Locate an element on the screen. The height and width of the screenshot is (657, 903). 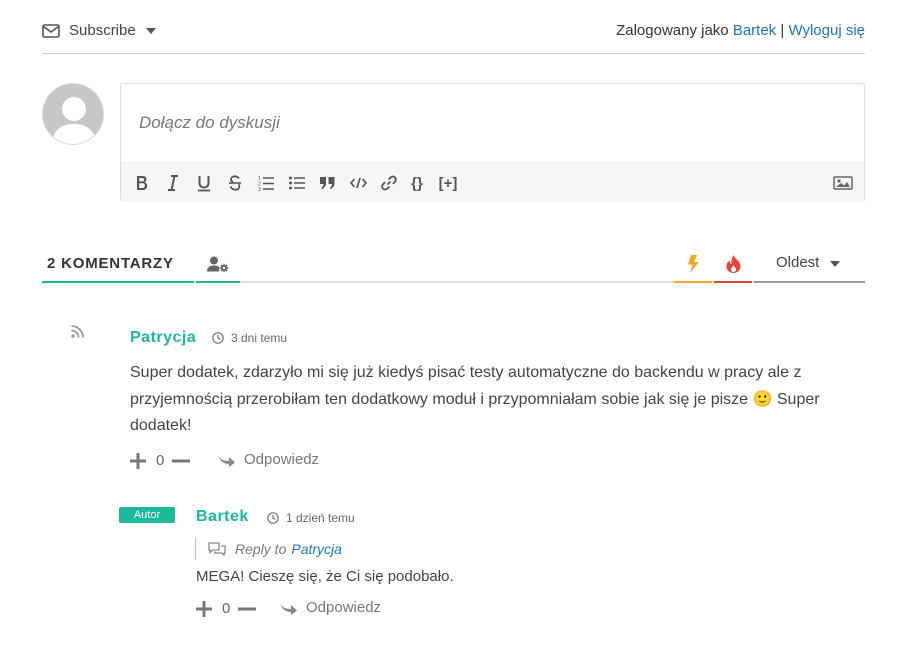
subscribe-dropdown: Subscribe is located at coordinates (99, 30).